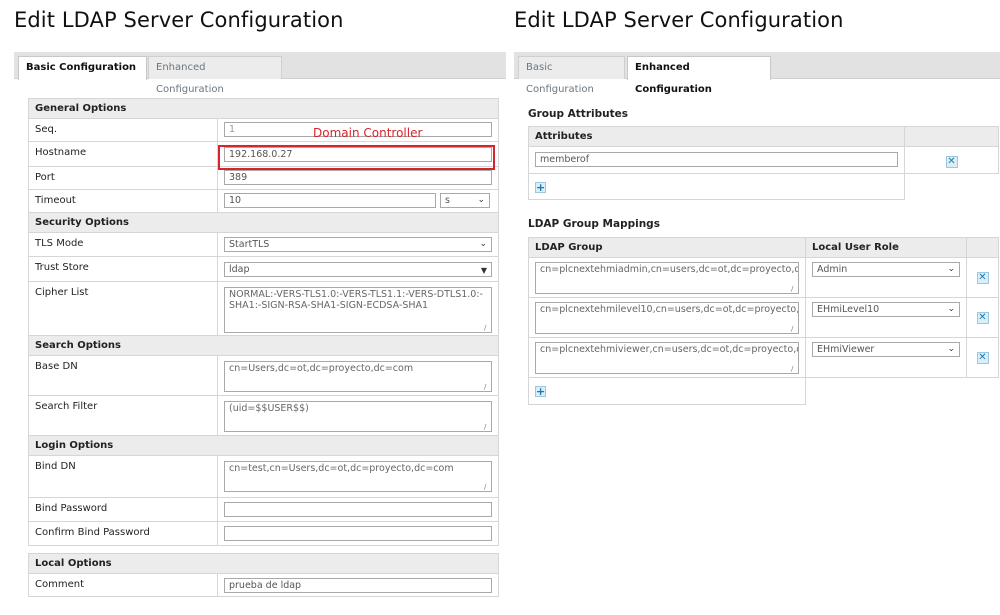 The width and height of the screenshot is (1000, 615). I want to click on section-local-options: Local Options, so click(263, 563).